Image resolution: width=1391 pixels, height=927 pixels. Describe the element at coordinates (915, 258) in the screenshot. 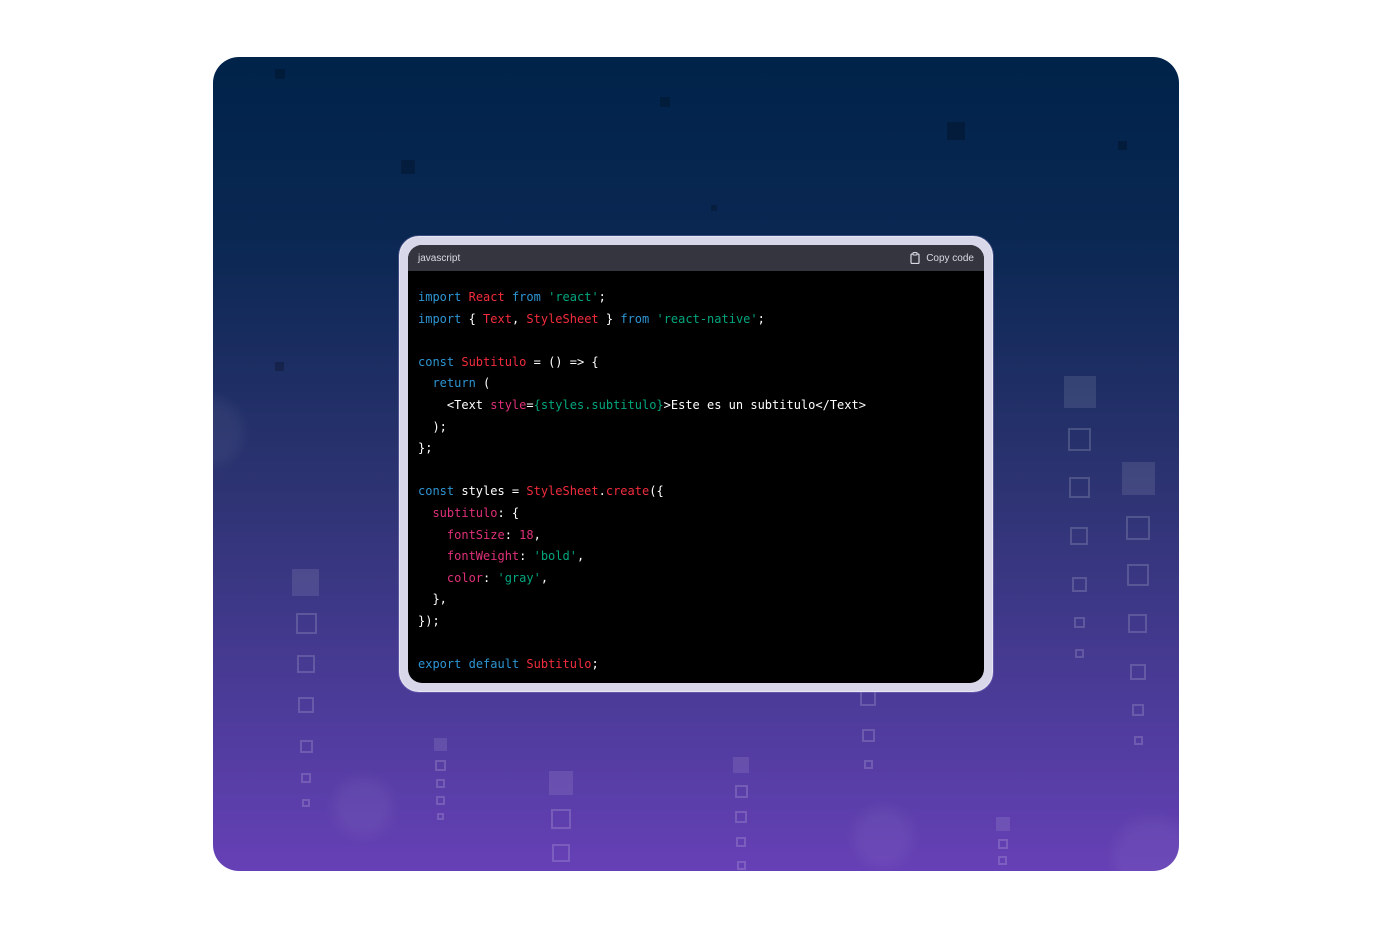

I see `clipboard-icon` at that location.